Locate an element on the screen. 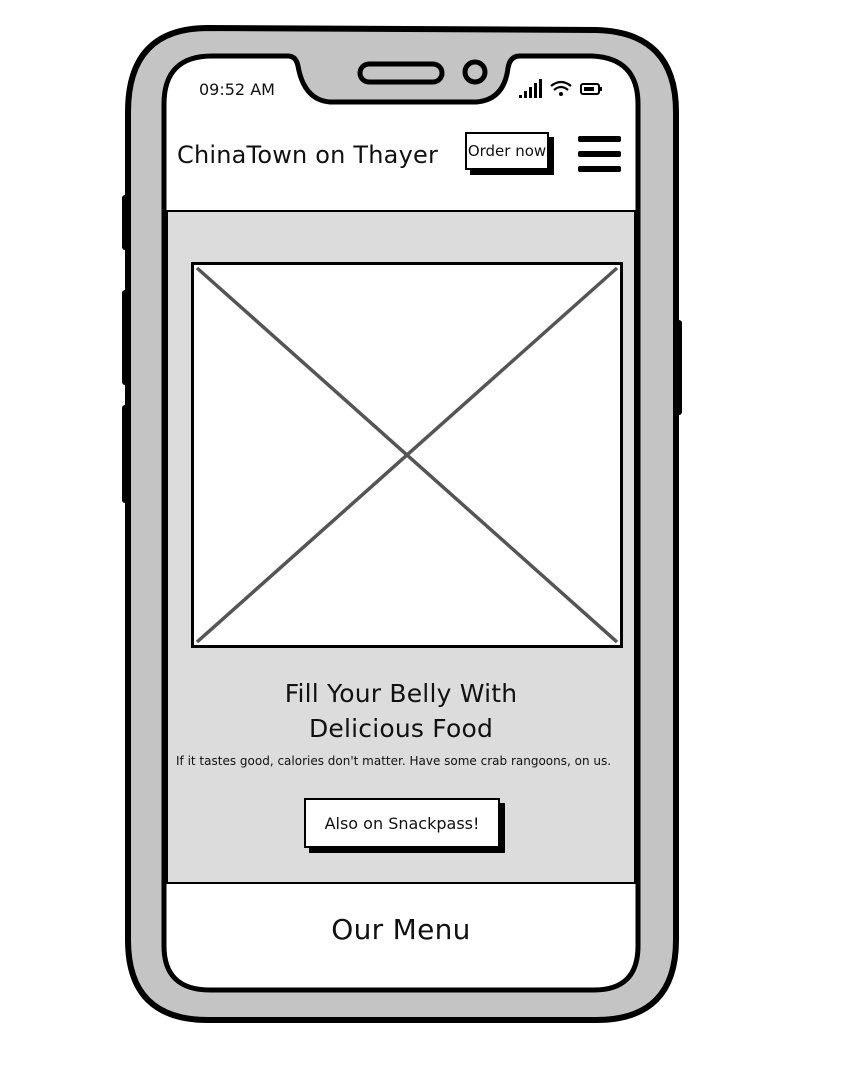  hamburger-menu-icon is located at coordinates (600, 156).